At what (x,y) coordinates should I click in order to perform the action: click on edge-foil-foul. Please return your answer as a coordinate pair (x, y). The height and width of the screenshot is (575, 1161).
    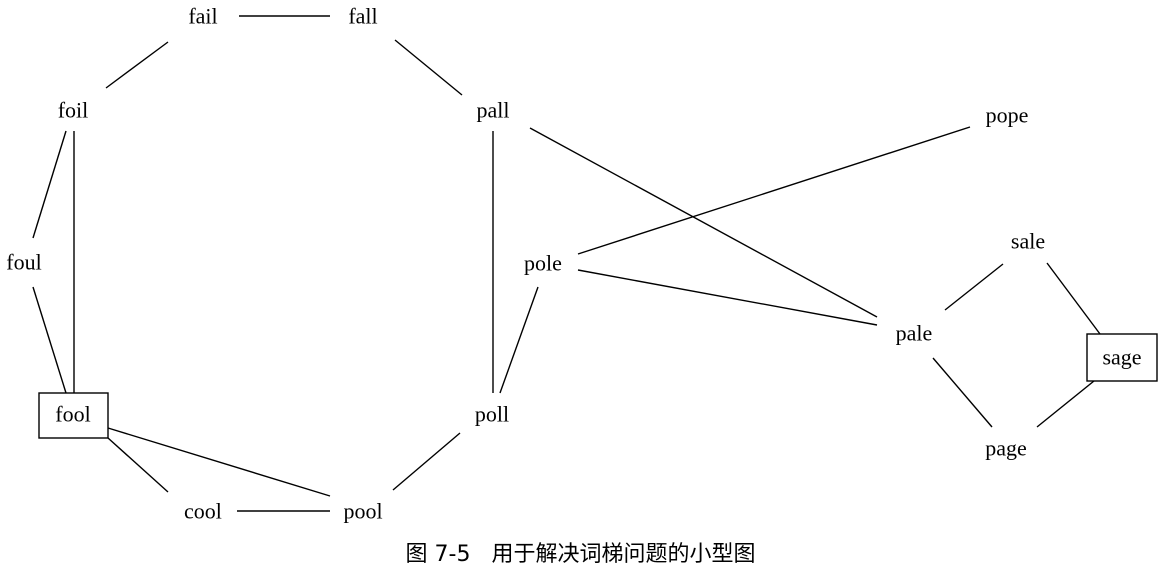
    Looking at the image, I should click on (49, 184).